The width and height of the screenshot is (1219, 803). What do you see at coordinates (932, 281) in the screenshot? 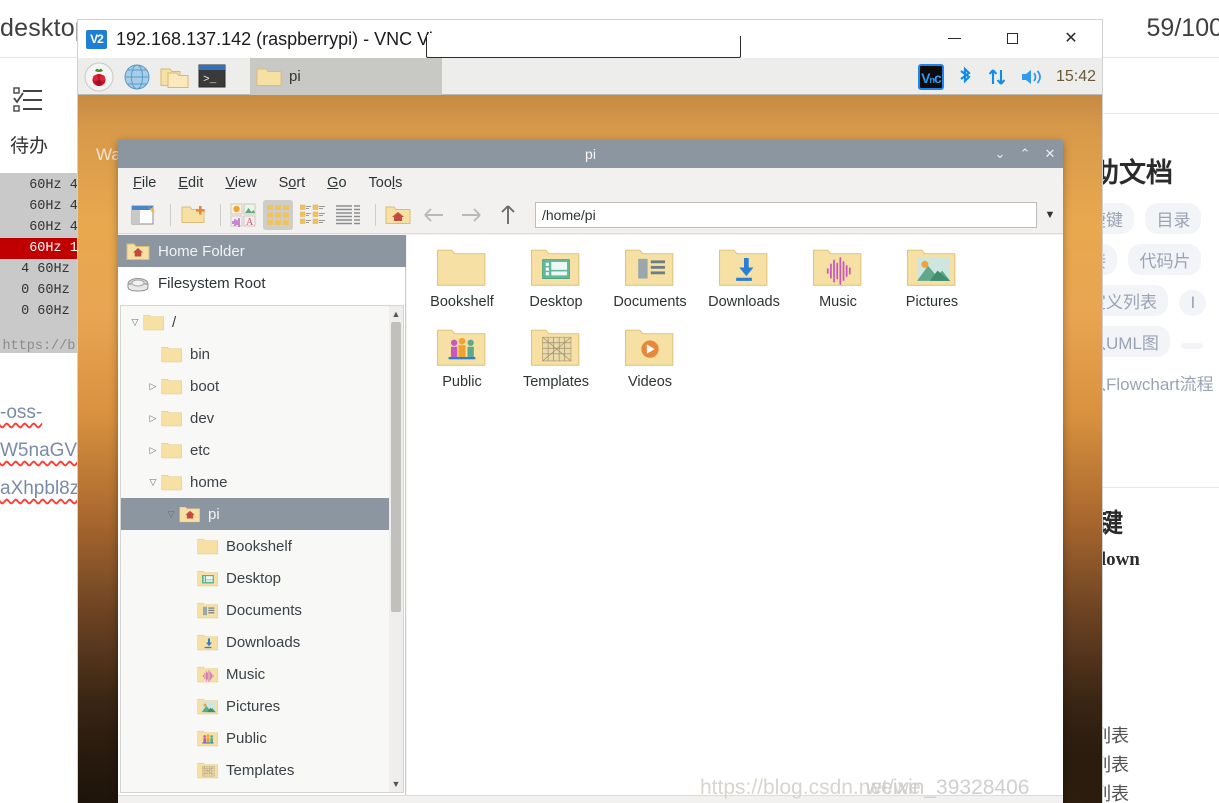
I see `file-item-pictures: Pictures` at bounding box center [932, 281].